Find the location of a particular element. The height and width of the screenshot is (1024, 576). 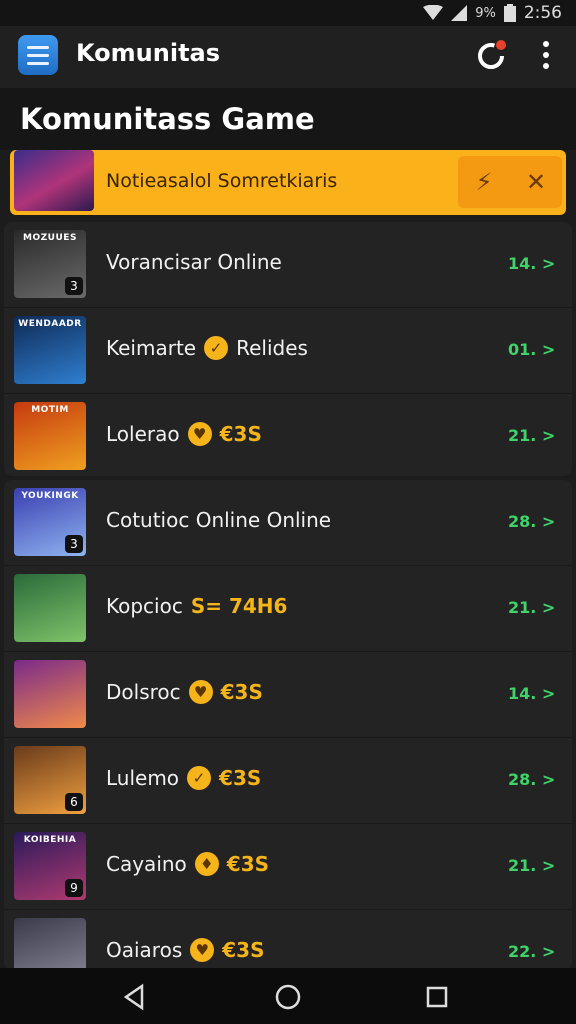

thumbnail-tag: MOZUUES is located at coordinates (50, 238).